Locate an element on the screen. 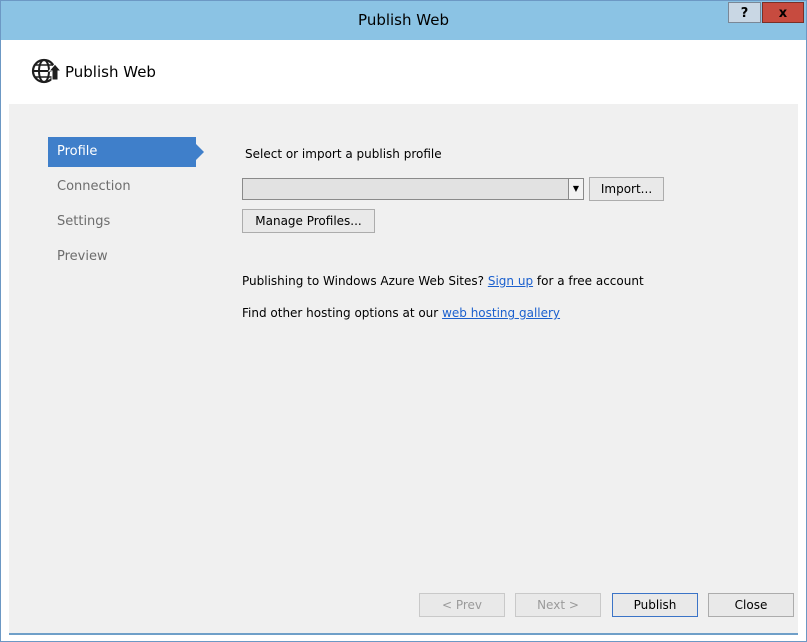 Image resolution: width=807 pixels, height=642 pixels. prev-button: < Prev is located at coordinates (462, 605).